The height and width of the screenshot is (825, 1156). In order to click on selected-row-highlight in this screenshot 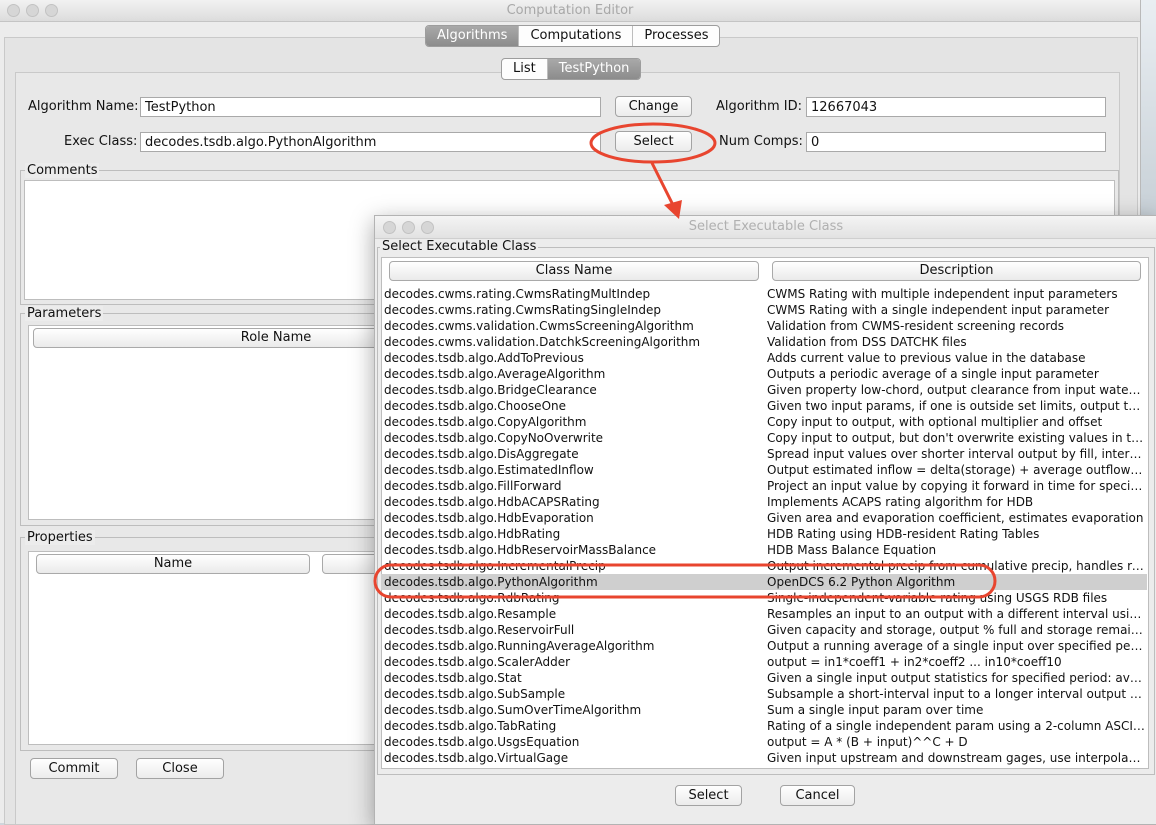, I will do `click(685, 581)`.